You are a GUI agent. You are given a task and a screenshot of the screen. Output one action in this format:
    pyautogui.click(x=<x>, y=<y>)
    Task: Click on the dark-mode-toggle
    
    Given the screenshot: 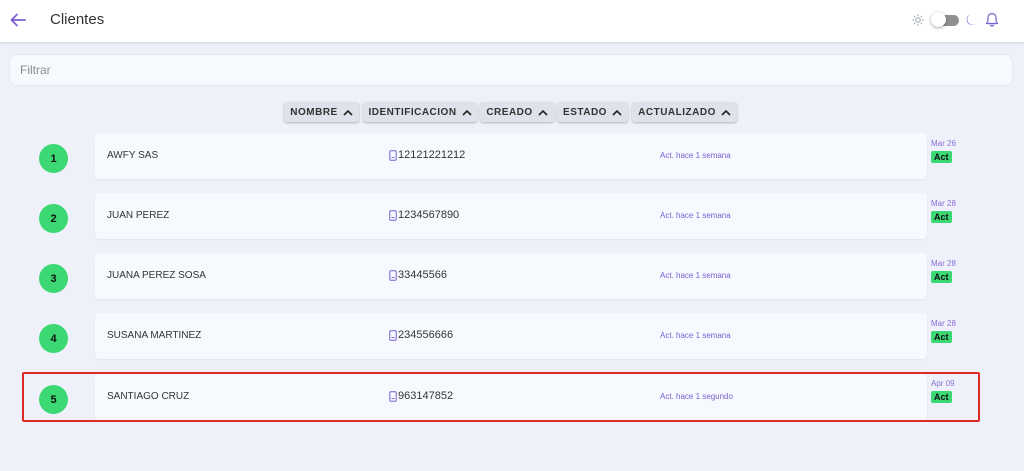 What is the action you would take?
    pyautogui.click(x=945, y=19)
    